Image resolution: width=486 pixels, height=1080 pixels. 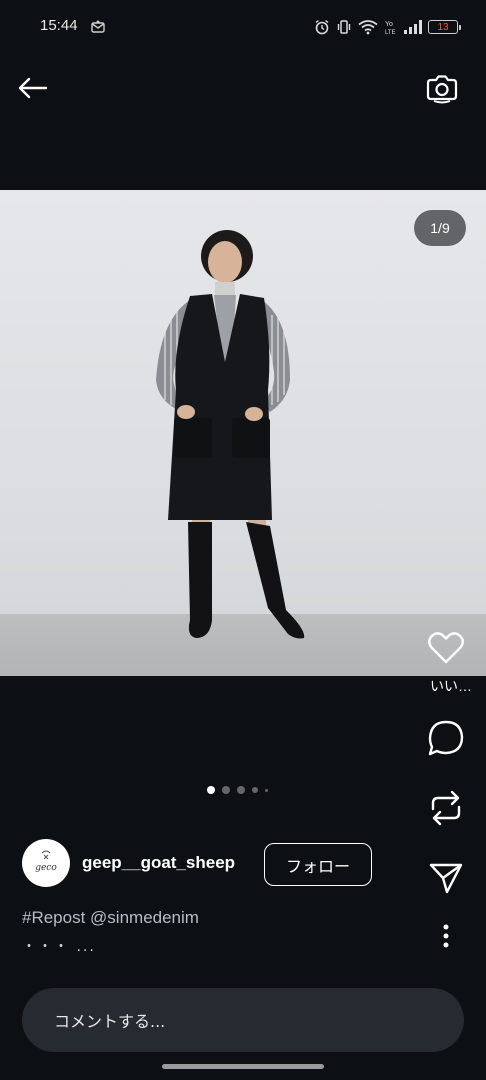 What do you see at coordinates (46, 868) in the screenshot?
I see `avatar-logo-text: geco` at bounding box center [46, 868].